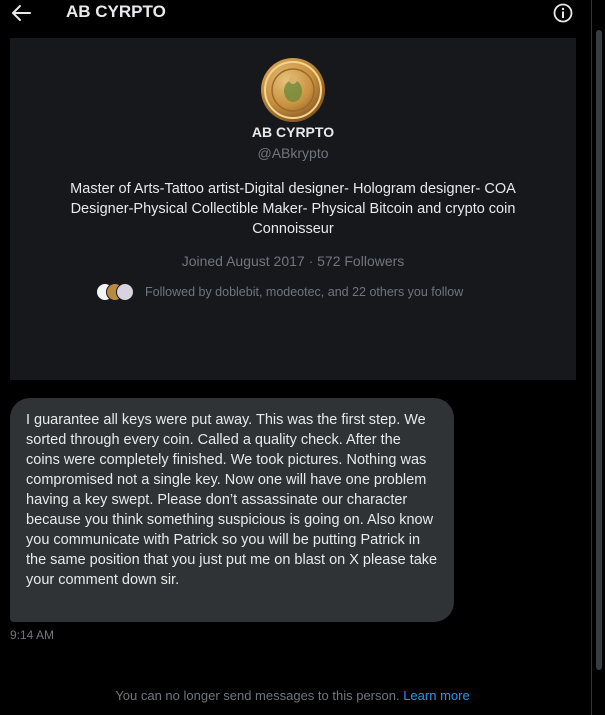 The height and width of the screenshot is (715, 605). Describe the element at coordinates (293, 132) in the screenshot. I see `profile-name: AB CYRPTO` at that location.